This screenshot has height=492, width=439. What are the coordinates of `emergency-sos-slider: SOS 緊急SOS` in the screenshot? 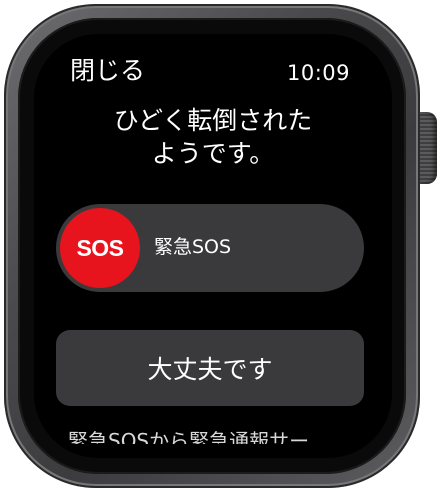 It's located at (210, 248).